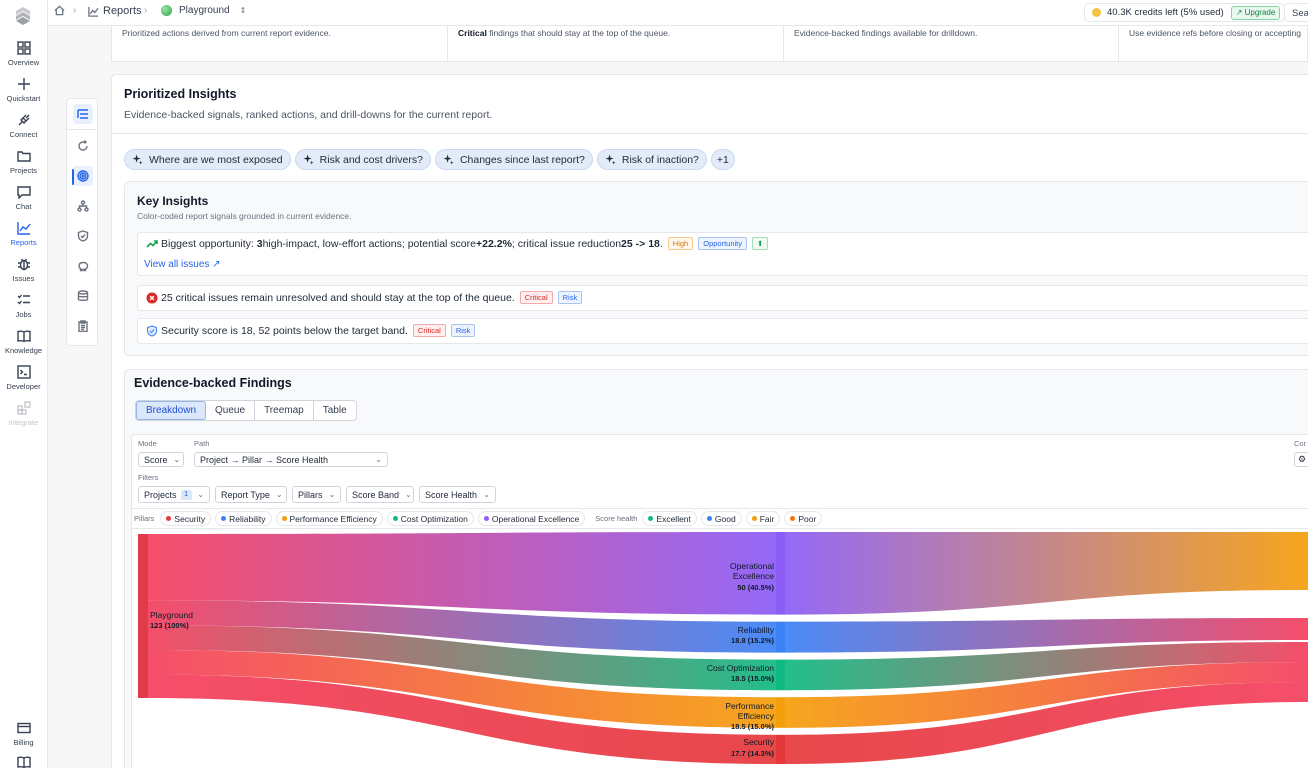 The width and height of the screenshot is (1308, 768). Describe the element at coordinates (1046, 573) in the screenshot. I see `sankey-link` at that location.